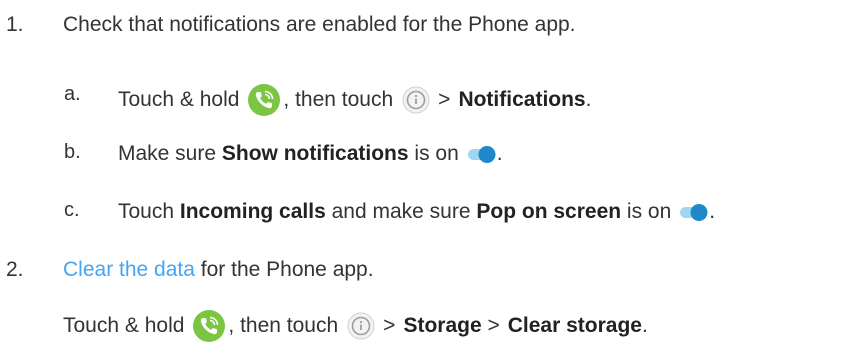  Describe the element at coordinates (287, 269) in the screenshot. I see `step-2-label: for the Phone app.` at that location.